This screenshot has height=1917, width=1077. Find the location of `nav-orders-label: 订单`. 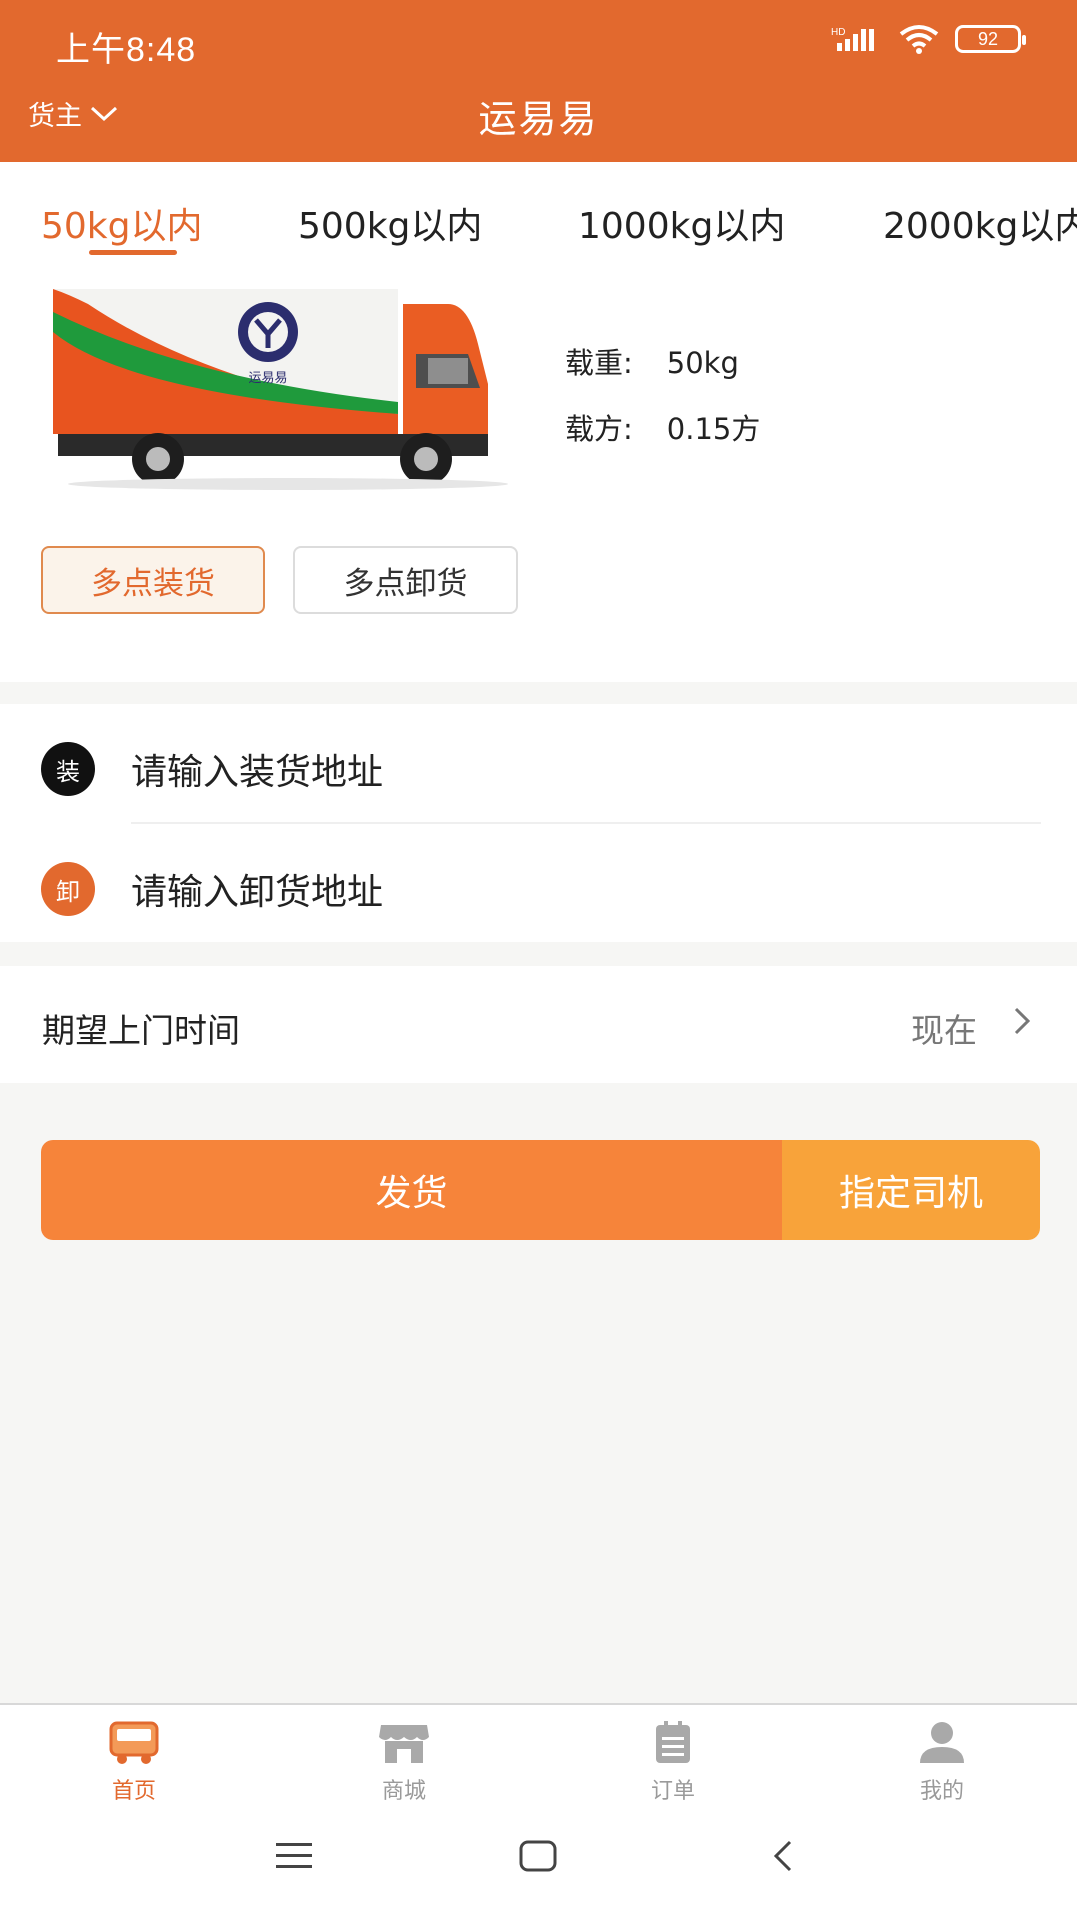

nav-orders-label: 订单 is located at coordinates (672, 1791).